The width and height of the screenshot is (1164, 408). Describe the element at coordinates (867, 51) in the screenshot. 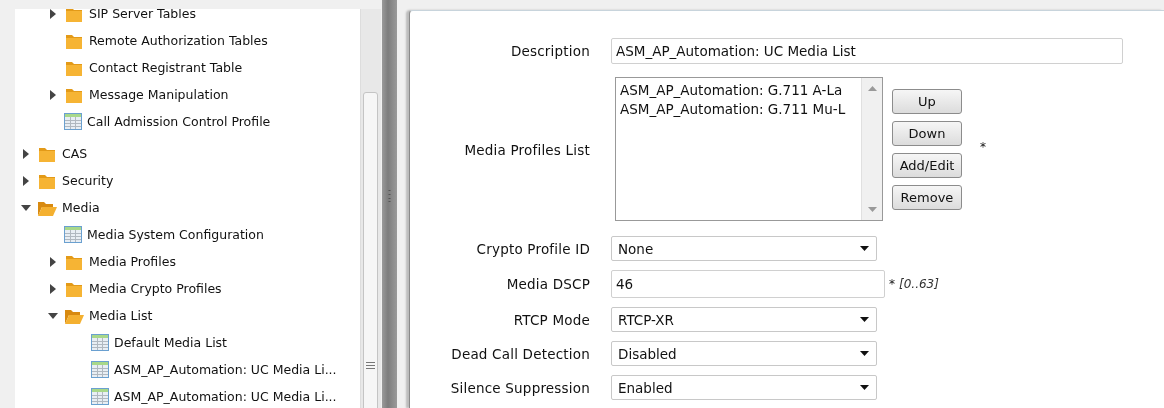

I see `input-field: ASM_AP_Automation: UC Media List` at that location.